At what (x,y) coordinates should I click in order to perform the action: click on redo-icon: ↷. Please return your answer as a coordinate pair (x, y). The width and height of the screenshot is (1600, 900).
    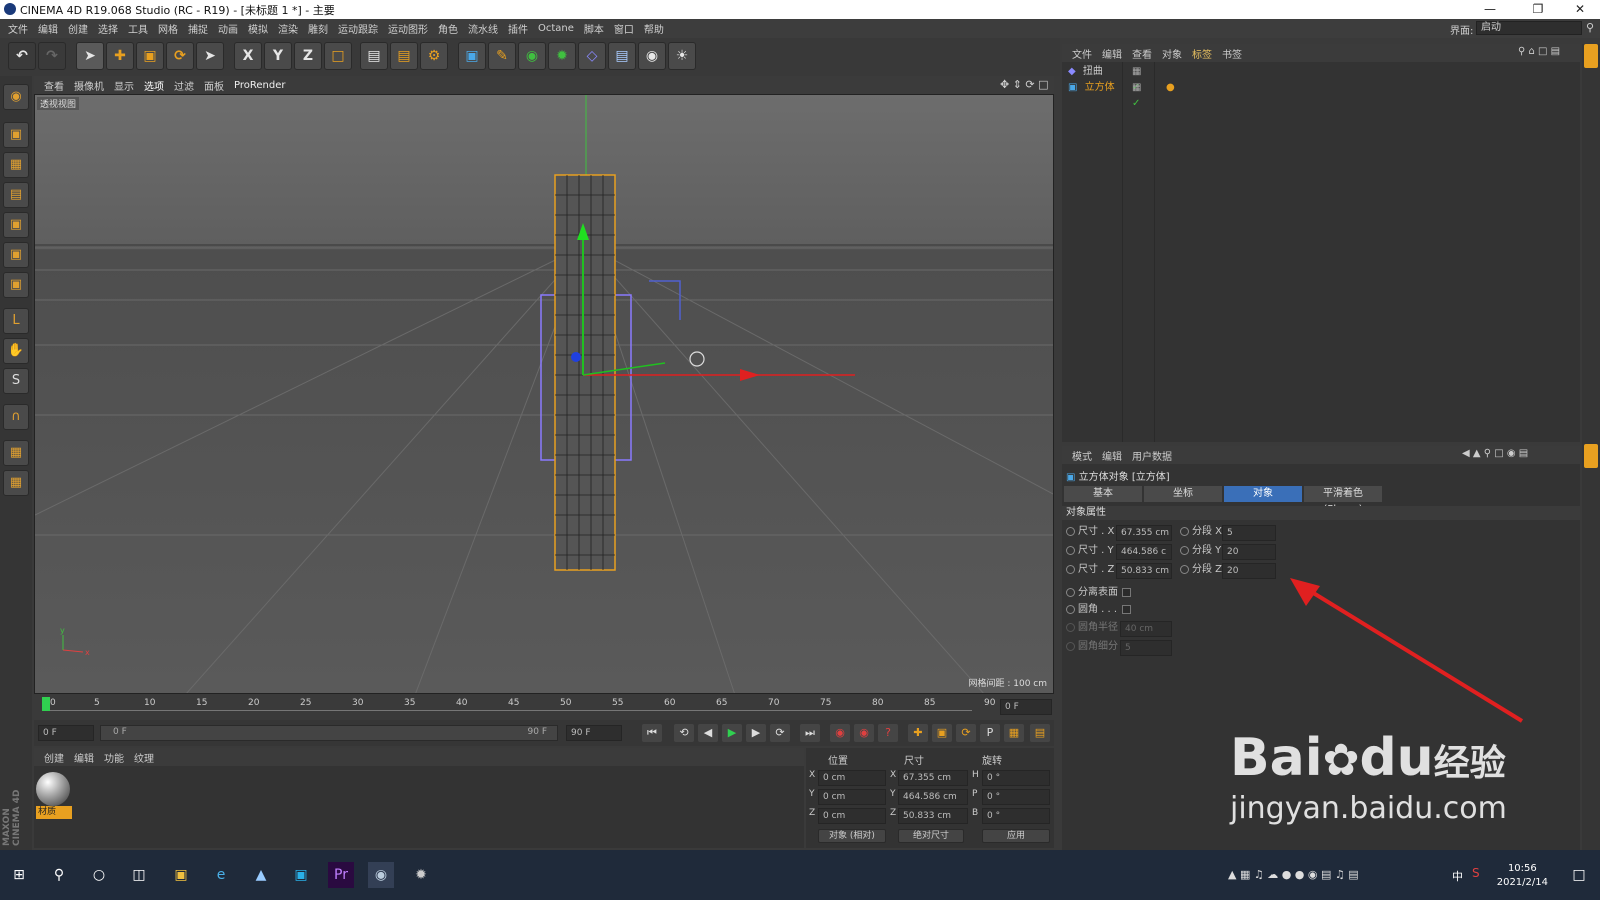
    Looking at the image, I should click on (52, 56).